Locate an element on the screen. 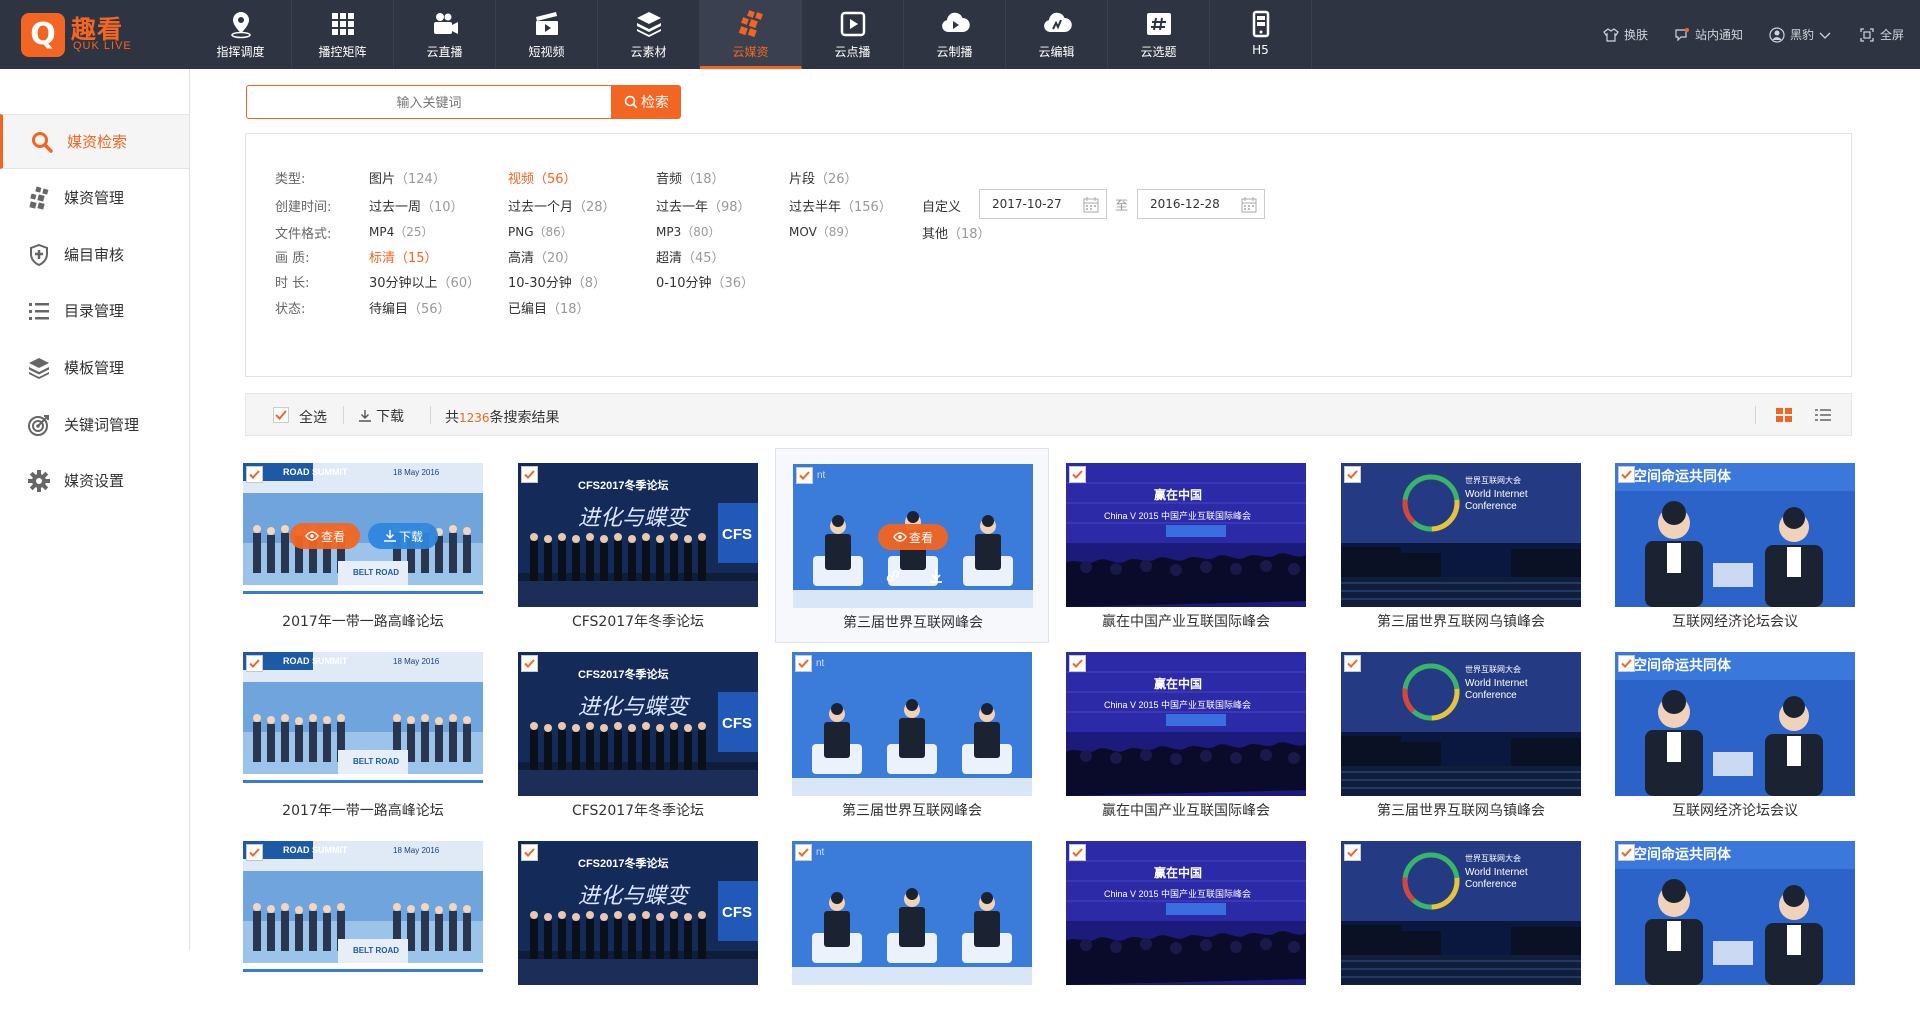 The image size is (1920, 1021). batch-download-button: 下载 is located at coordinates (381, 416).